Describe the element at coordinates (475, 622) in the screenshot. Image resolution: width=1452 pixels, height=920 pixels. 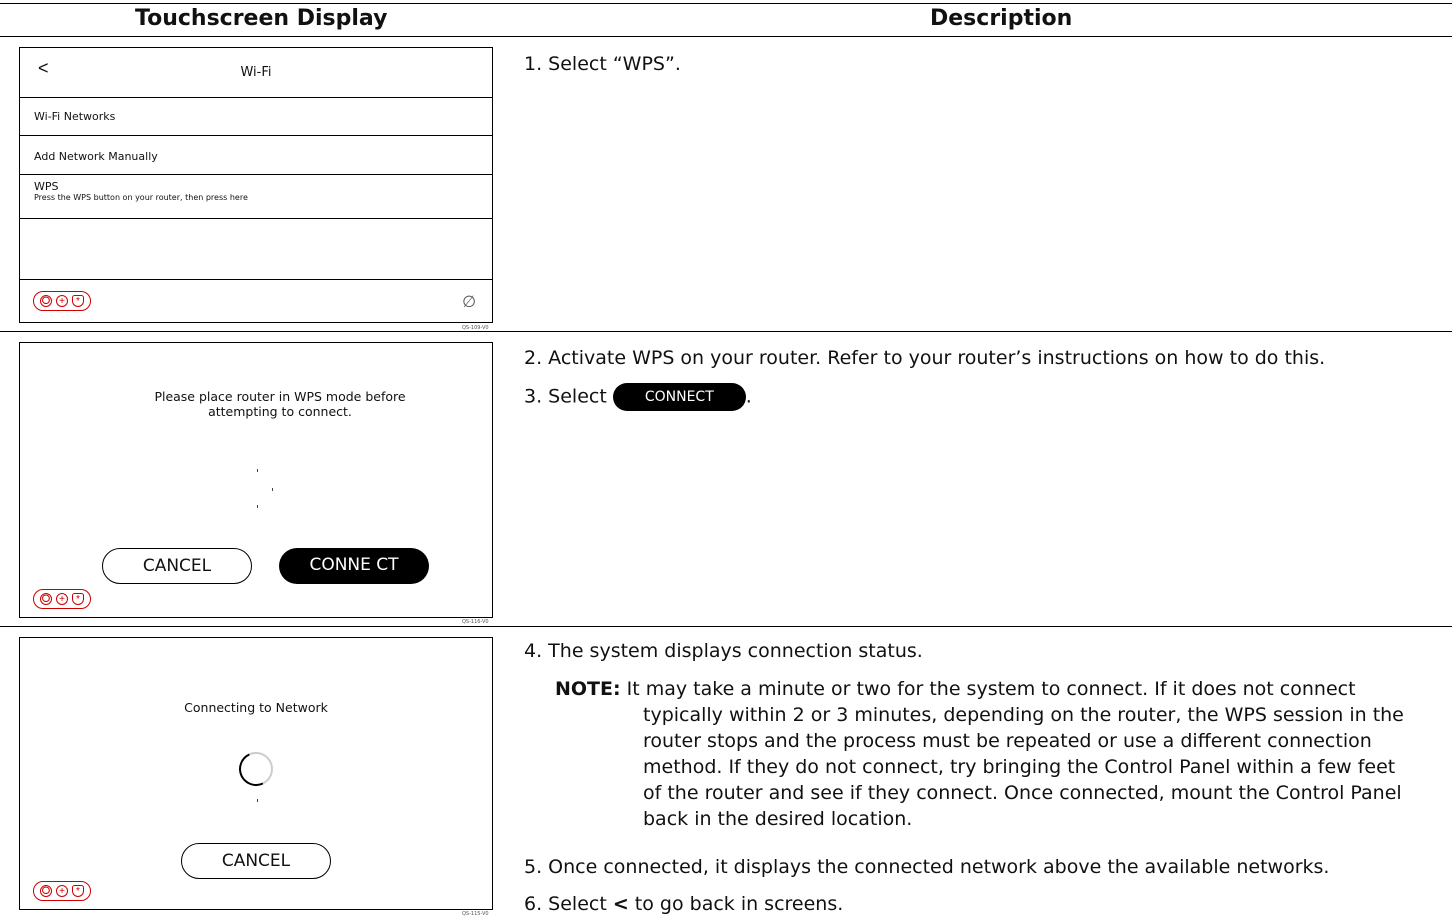
I see `figure-code: QS-116-V0` at that location.